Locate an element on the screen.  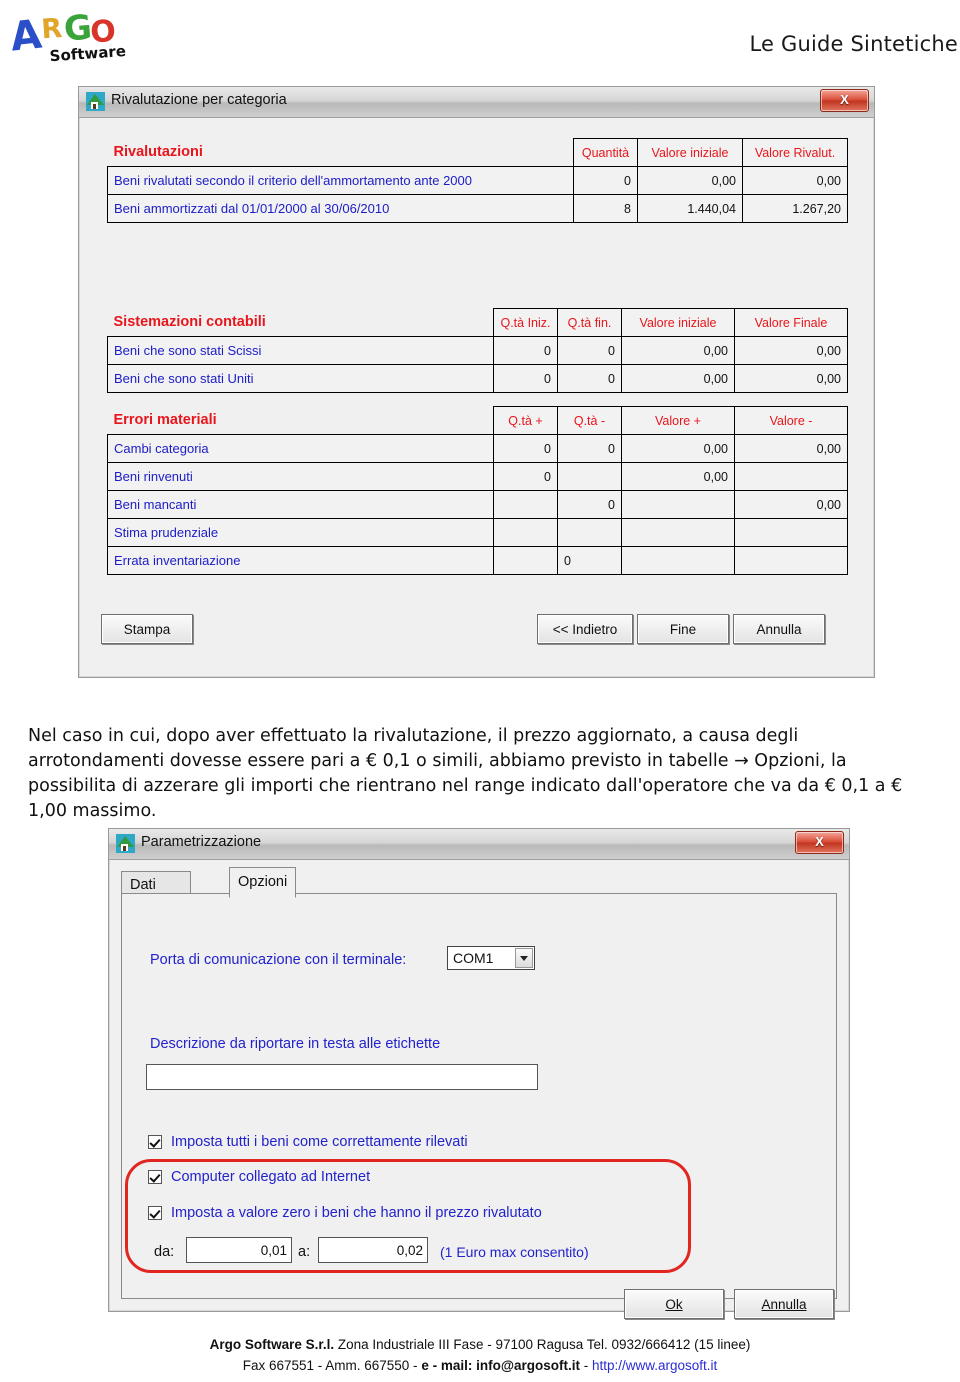
column-header: Valore + is located at coordinates (678, 420).